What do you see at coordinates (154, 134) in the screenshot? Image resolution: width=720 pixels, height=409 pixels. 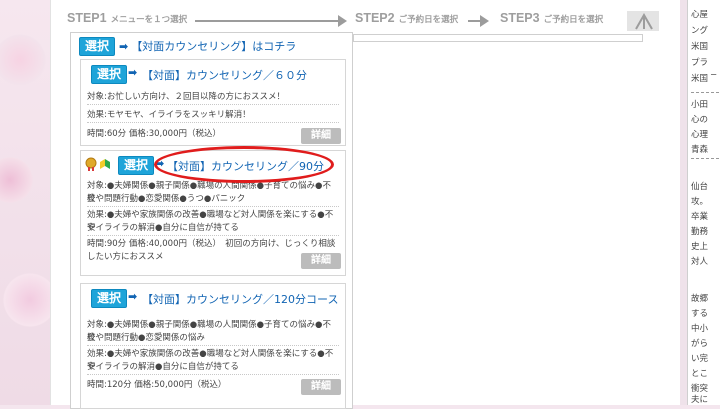 I see `card-price: 時間:60分 価格:30,000円（税込）` at bounding box center [154, 134].